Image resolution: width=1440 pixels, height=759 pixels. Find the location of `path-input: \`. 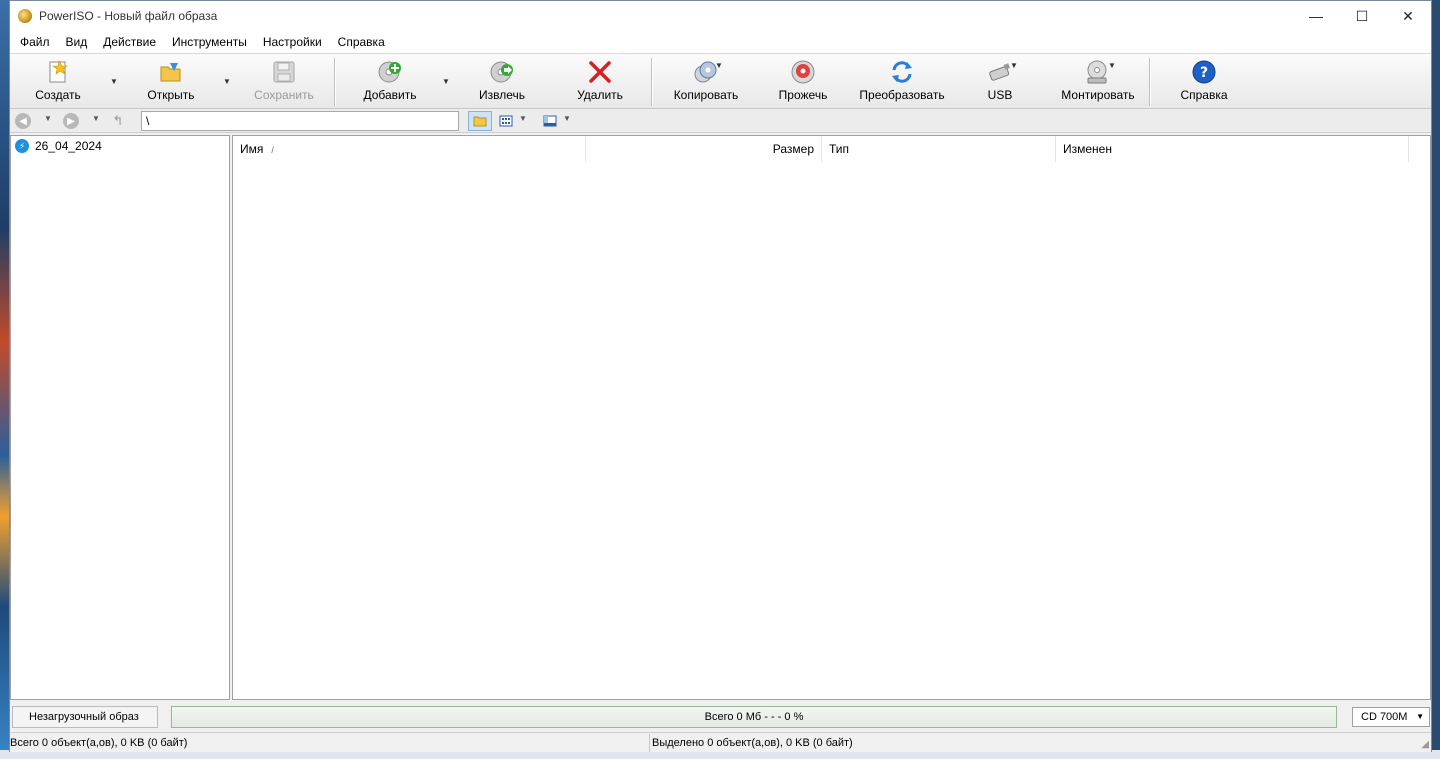

path-input: \ is located at coordinates (300, 121).